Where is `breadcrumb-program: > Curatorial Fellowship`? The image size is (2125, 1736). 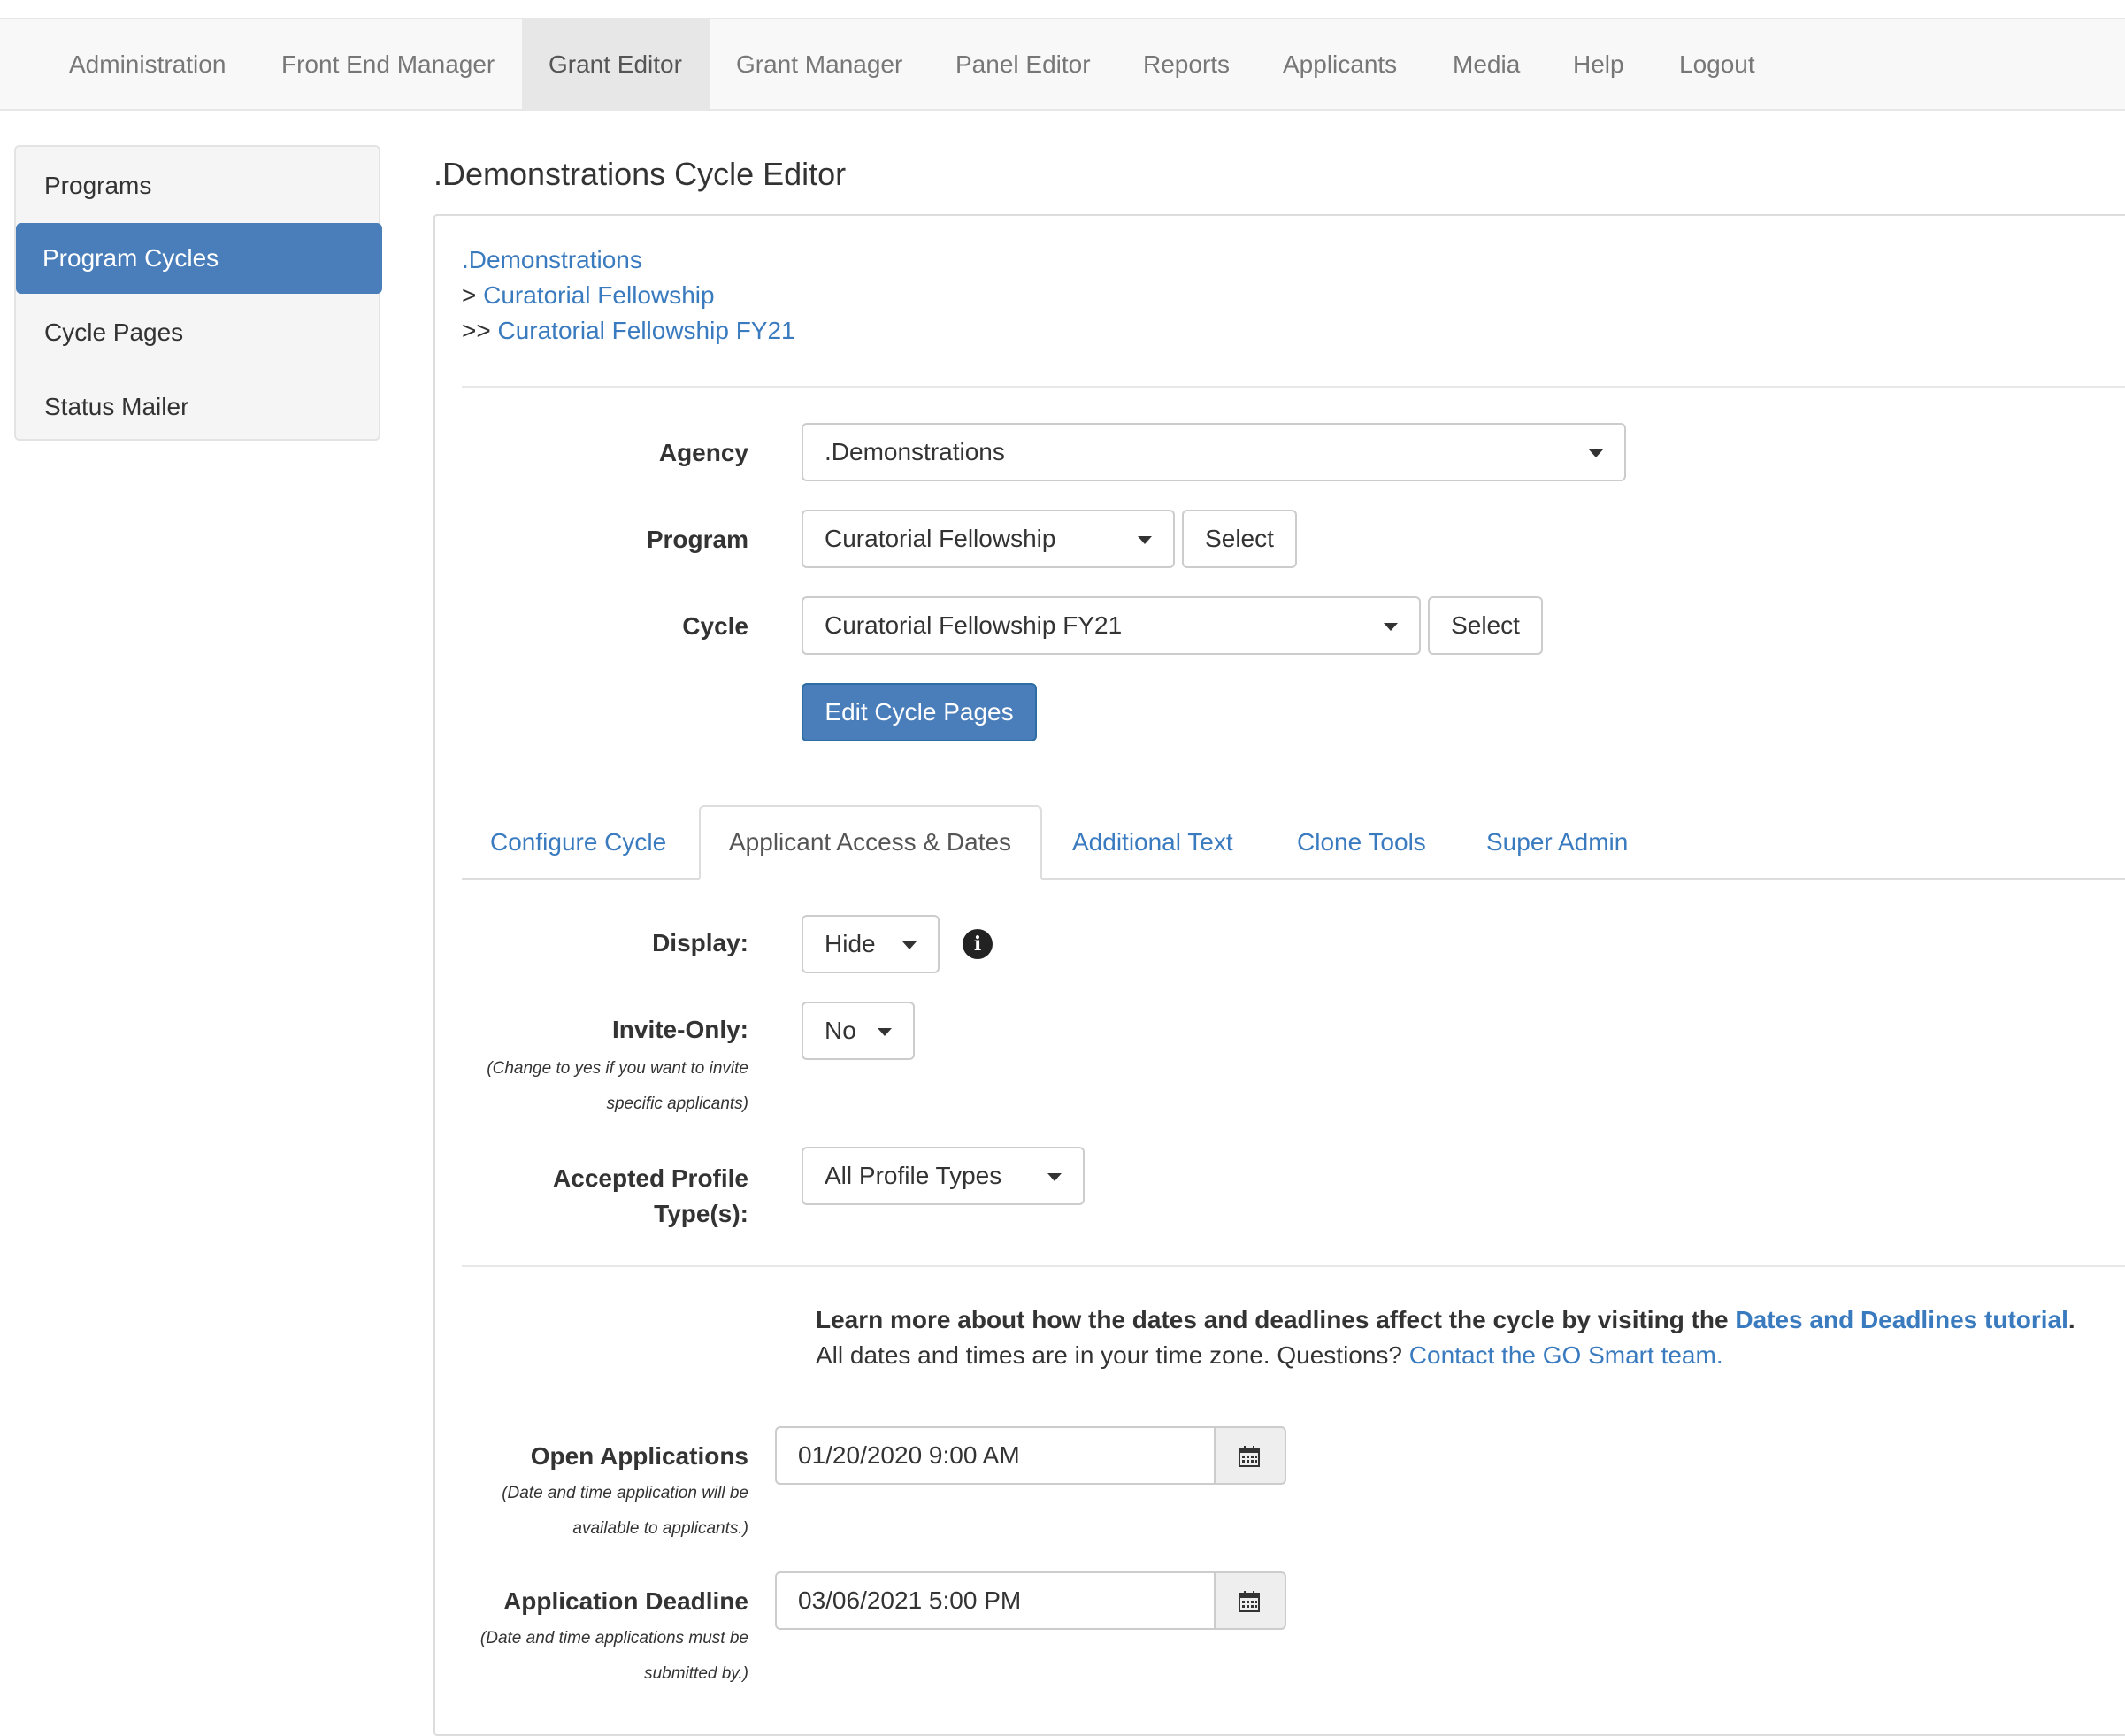
breadcrumb-program: > Curatorial Fellowship is located at coordinates (588, 295).